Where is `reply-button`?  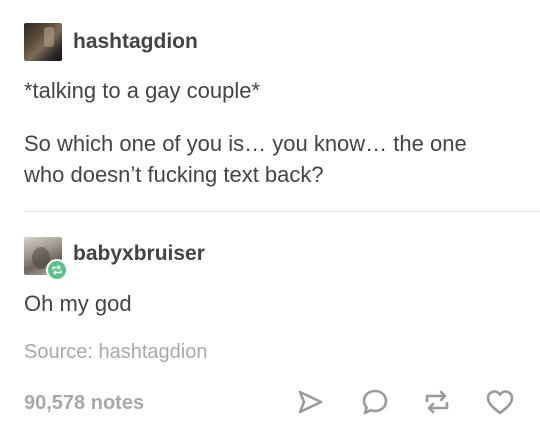
reply-button is located at coordinates (375, 402).